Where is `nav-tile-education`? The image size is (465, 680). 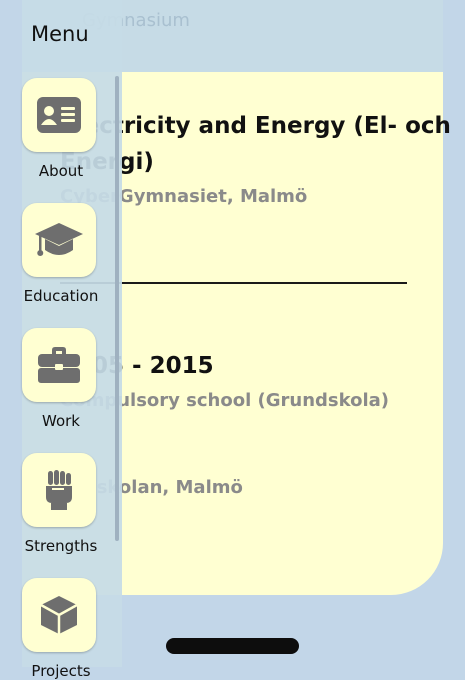
nav-tile-education is located at coordinates (59, 240).